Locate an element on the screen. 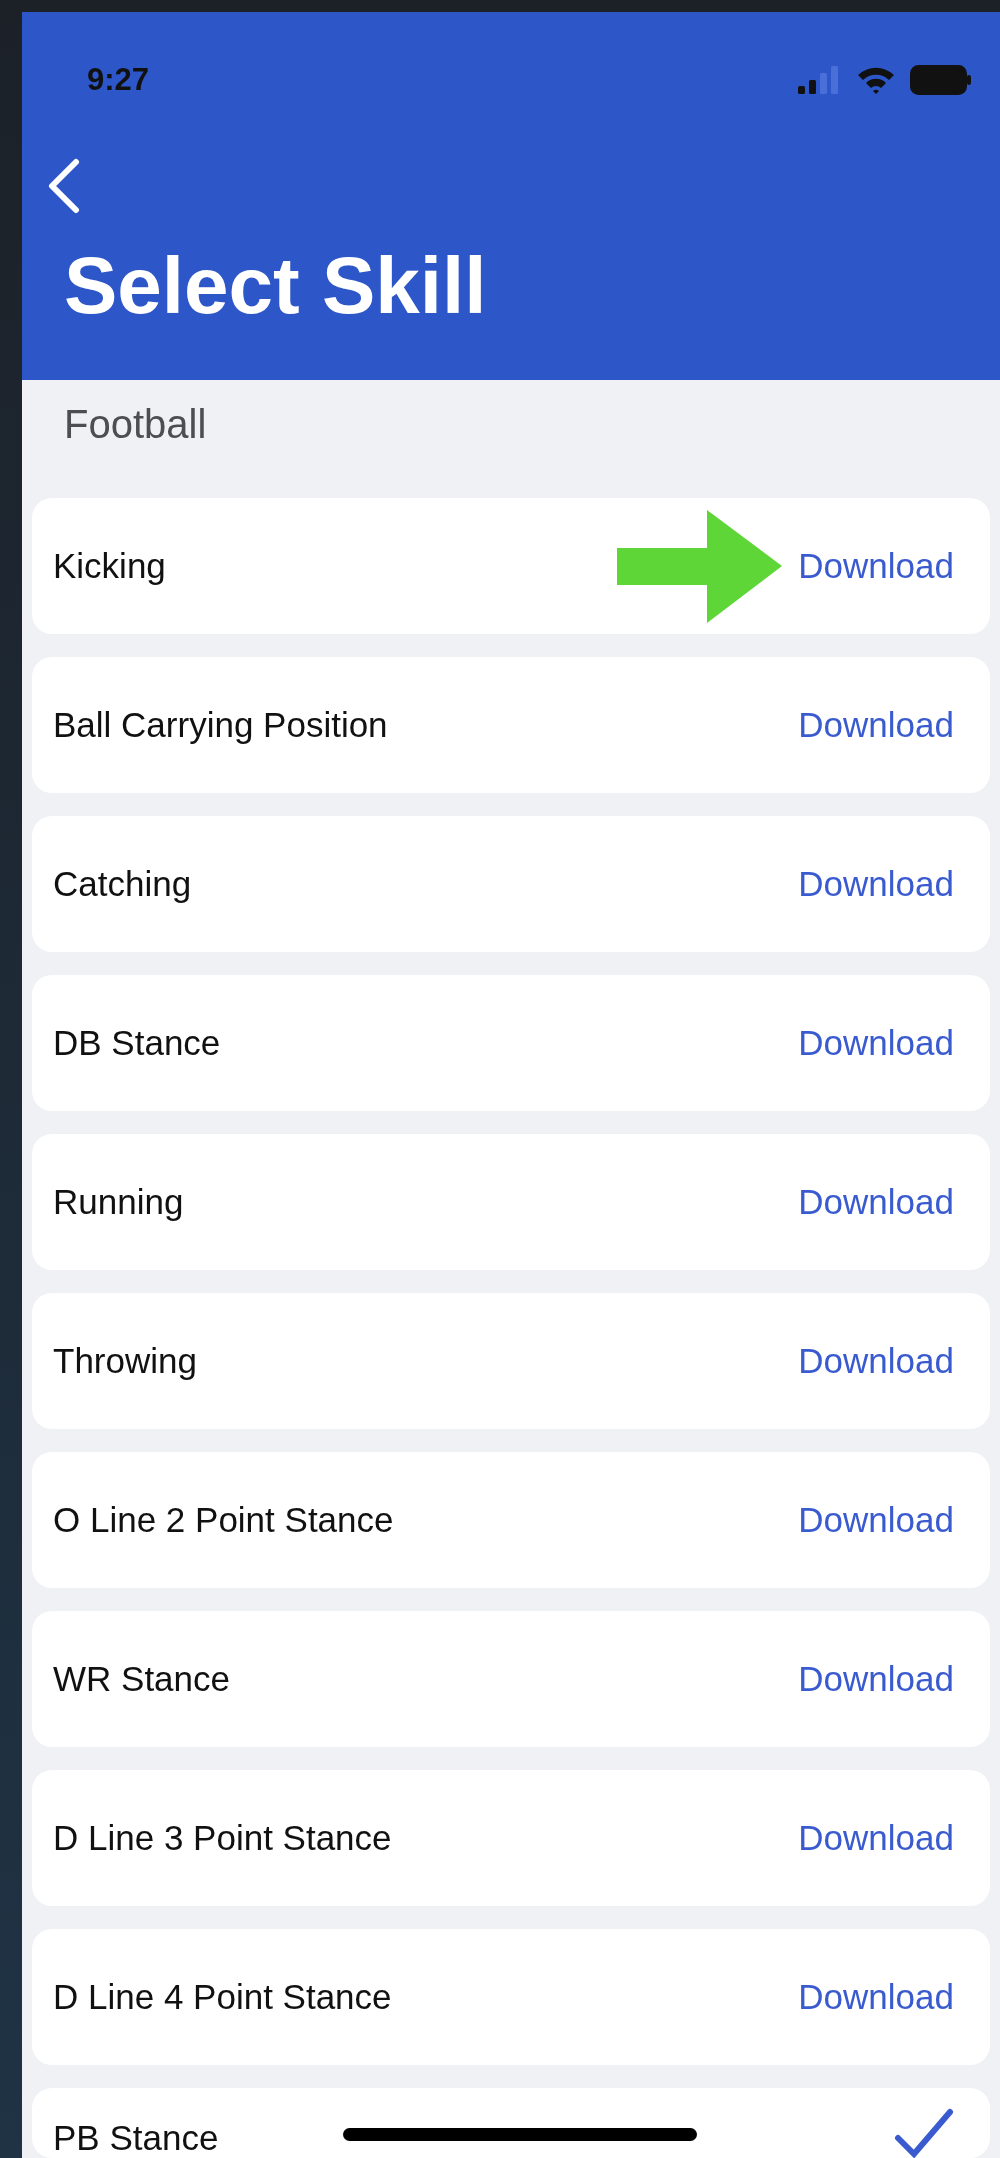 This screenshot has width=1000, height=2158. skill-name: Throwing is located at coordinates (125, 1361).